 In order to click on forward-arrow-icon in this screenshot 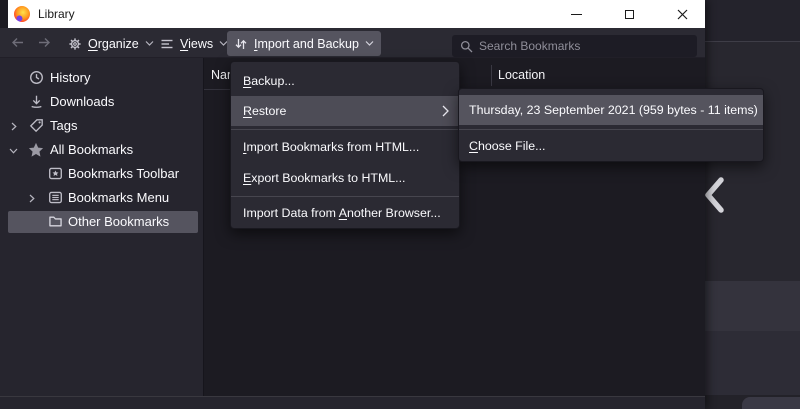, I will do `click(44, 42)`.